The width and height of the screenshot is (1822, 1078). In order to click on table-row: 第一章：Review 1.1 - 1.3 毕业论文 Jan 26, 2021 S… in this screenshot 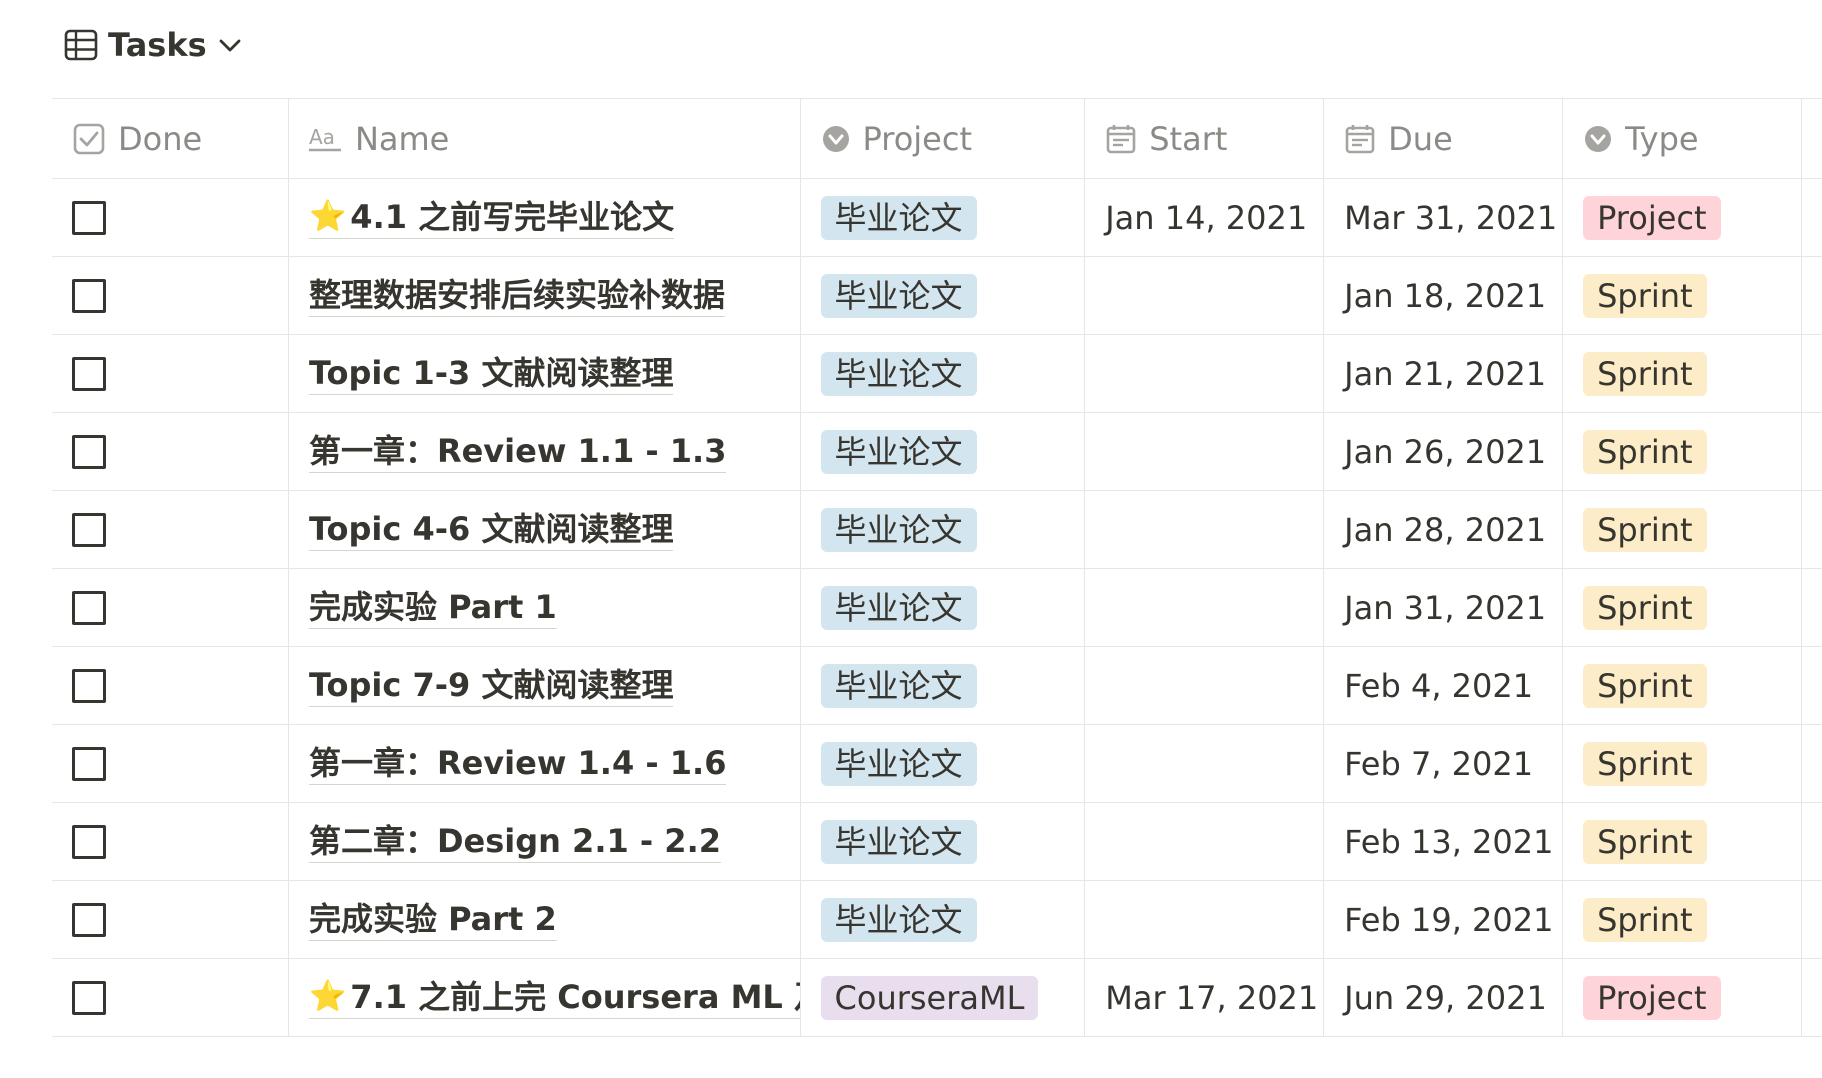, I will do `click(937, 452)`.